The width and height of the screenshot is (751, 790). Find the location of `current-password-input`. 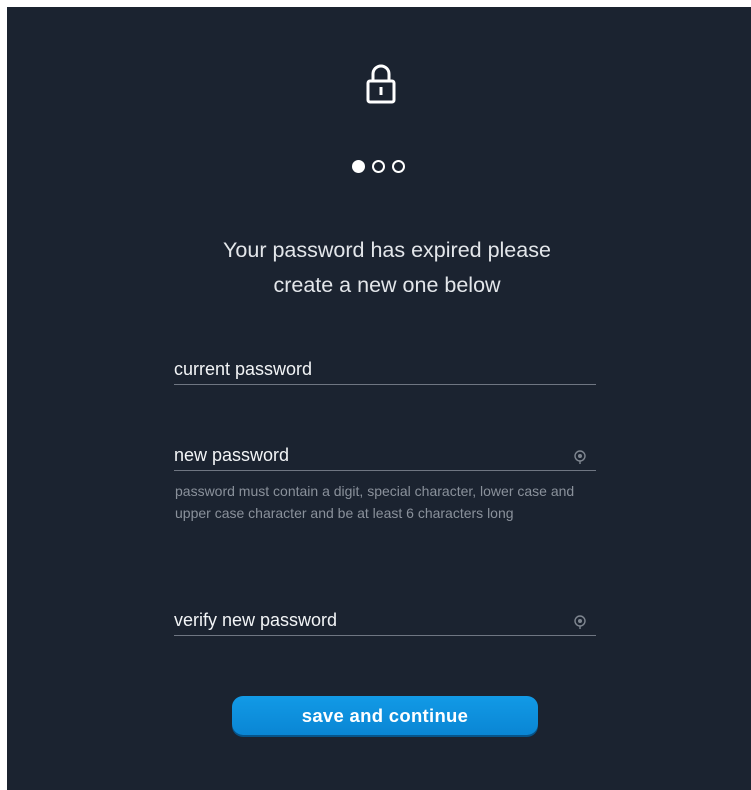

current-password-input is located at coordinates (364, 369).